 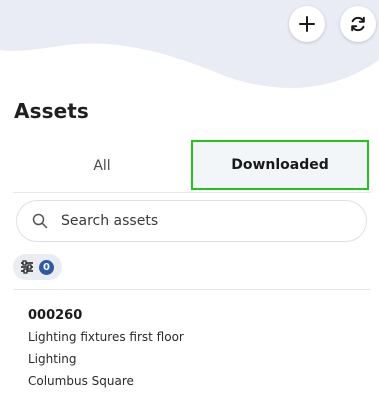 I want to click on filter-count-badge: 0, so click(x=46, y=267).